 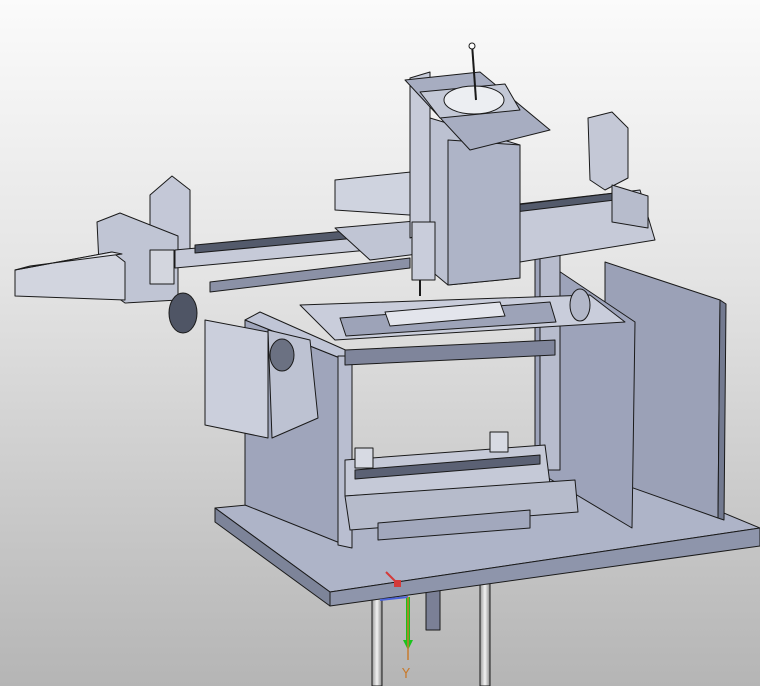 I want to click on y-axis-label: Y, so click(x=405, y=674).